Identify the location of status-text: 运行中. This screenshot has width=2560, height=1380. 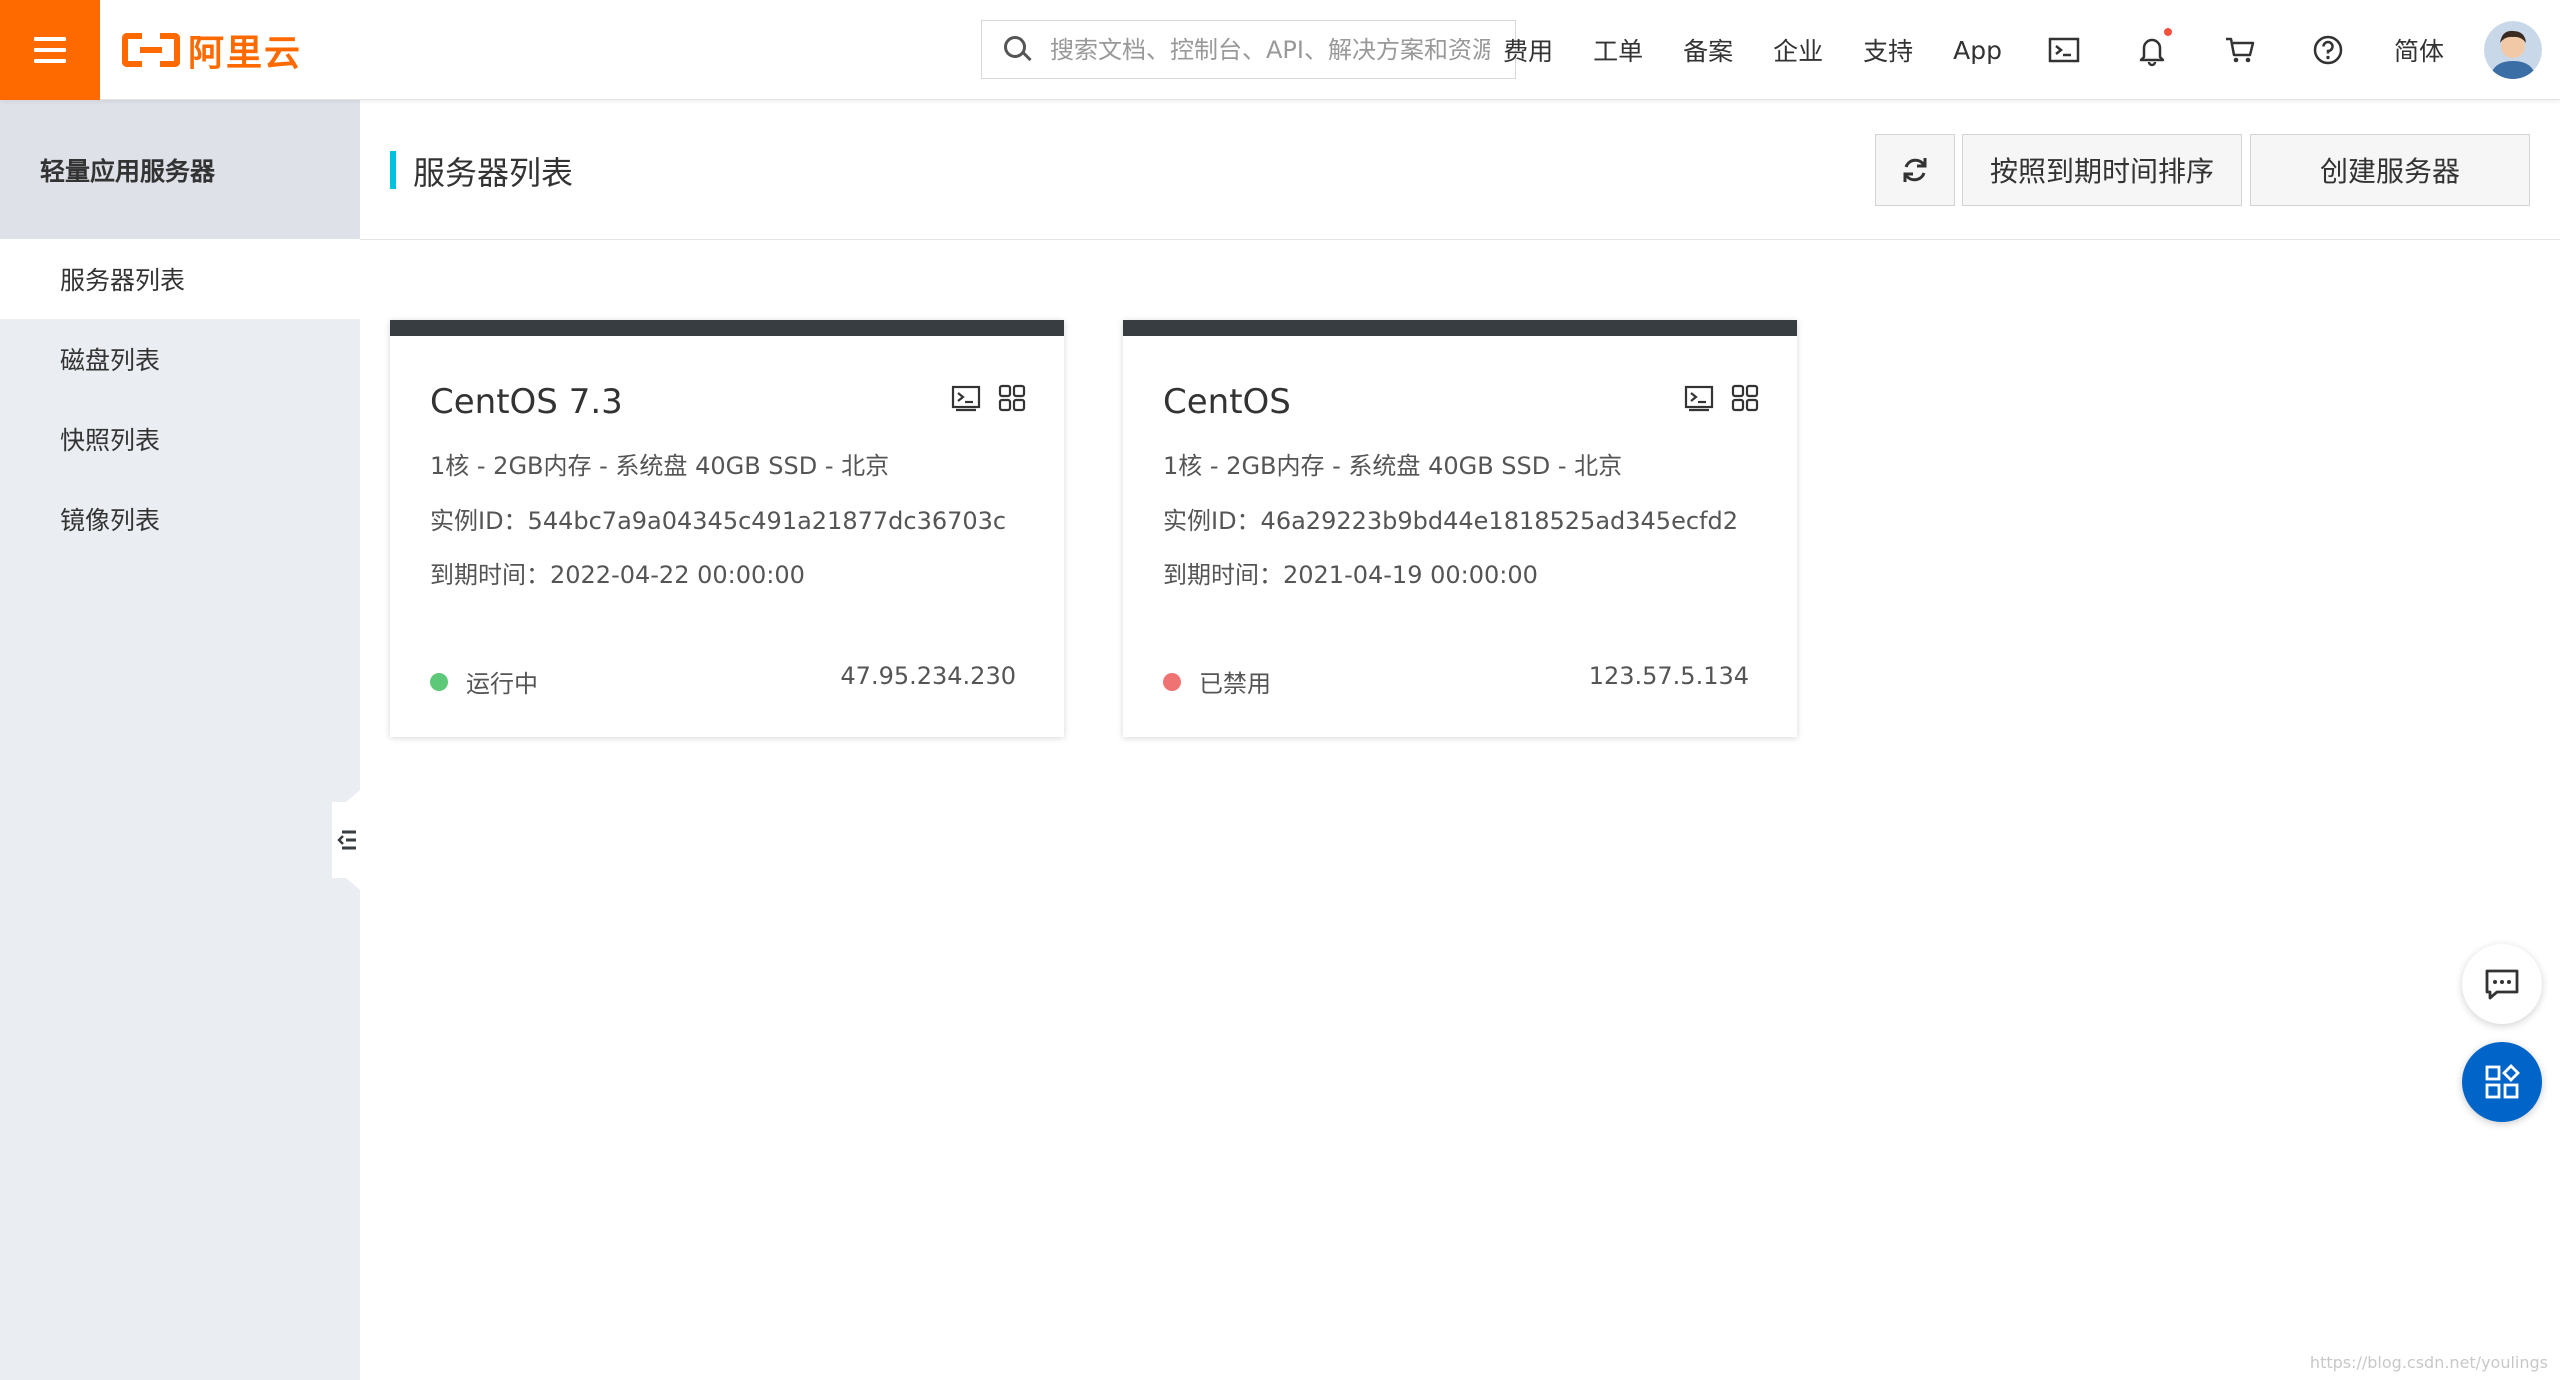
(502, 684).